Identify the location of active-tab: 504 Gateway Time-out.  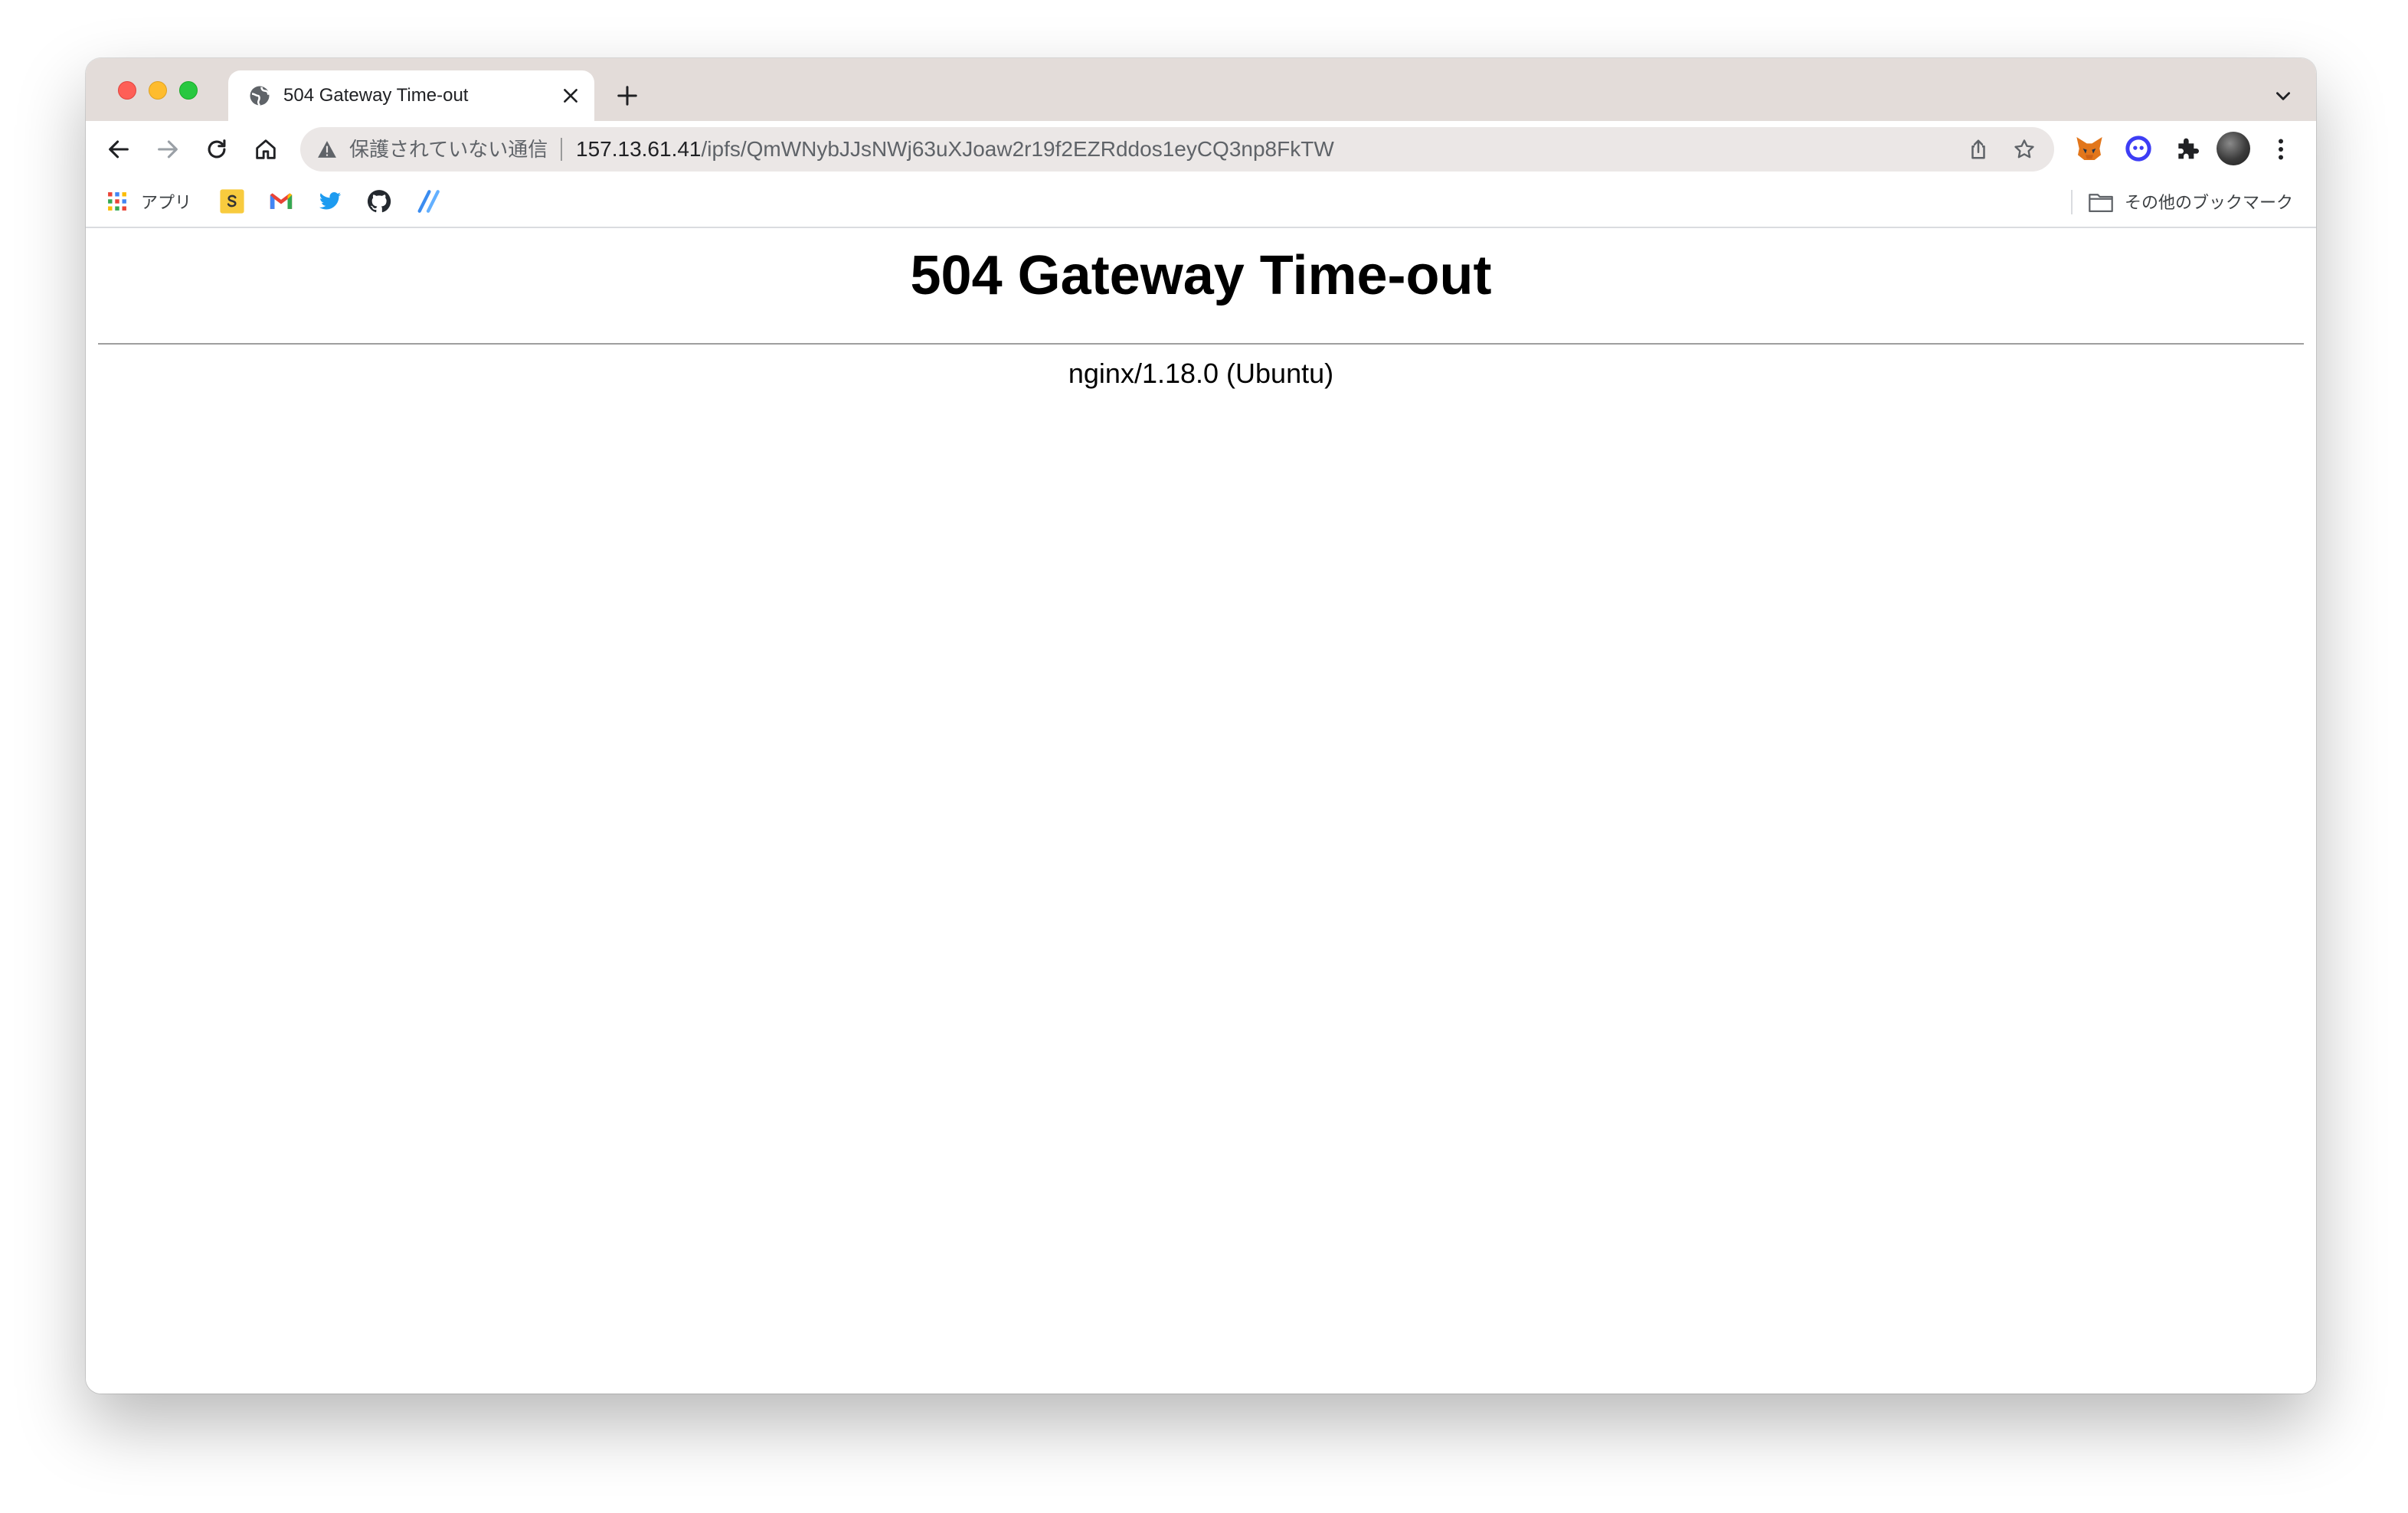
(411, 95).